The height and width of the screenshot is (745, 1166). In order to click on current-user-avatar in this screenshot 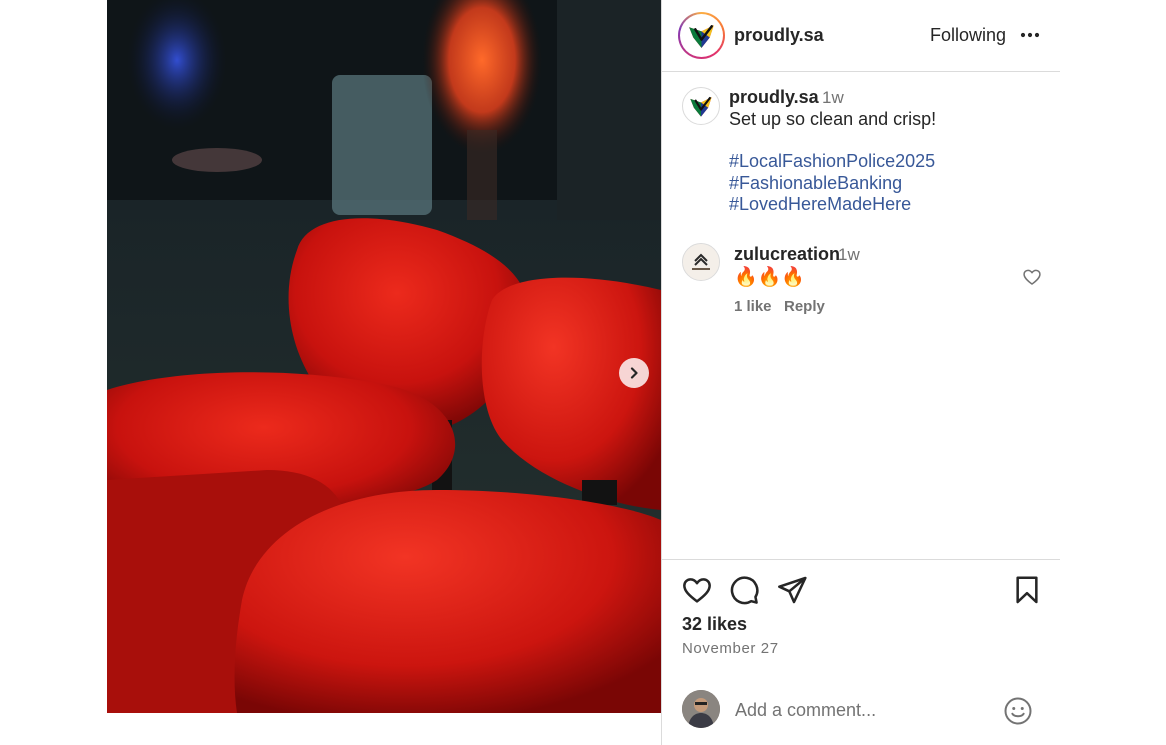, I will do `click(701, 709)`.